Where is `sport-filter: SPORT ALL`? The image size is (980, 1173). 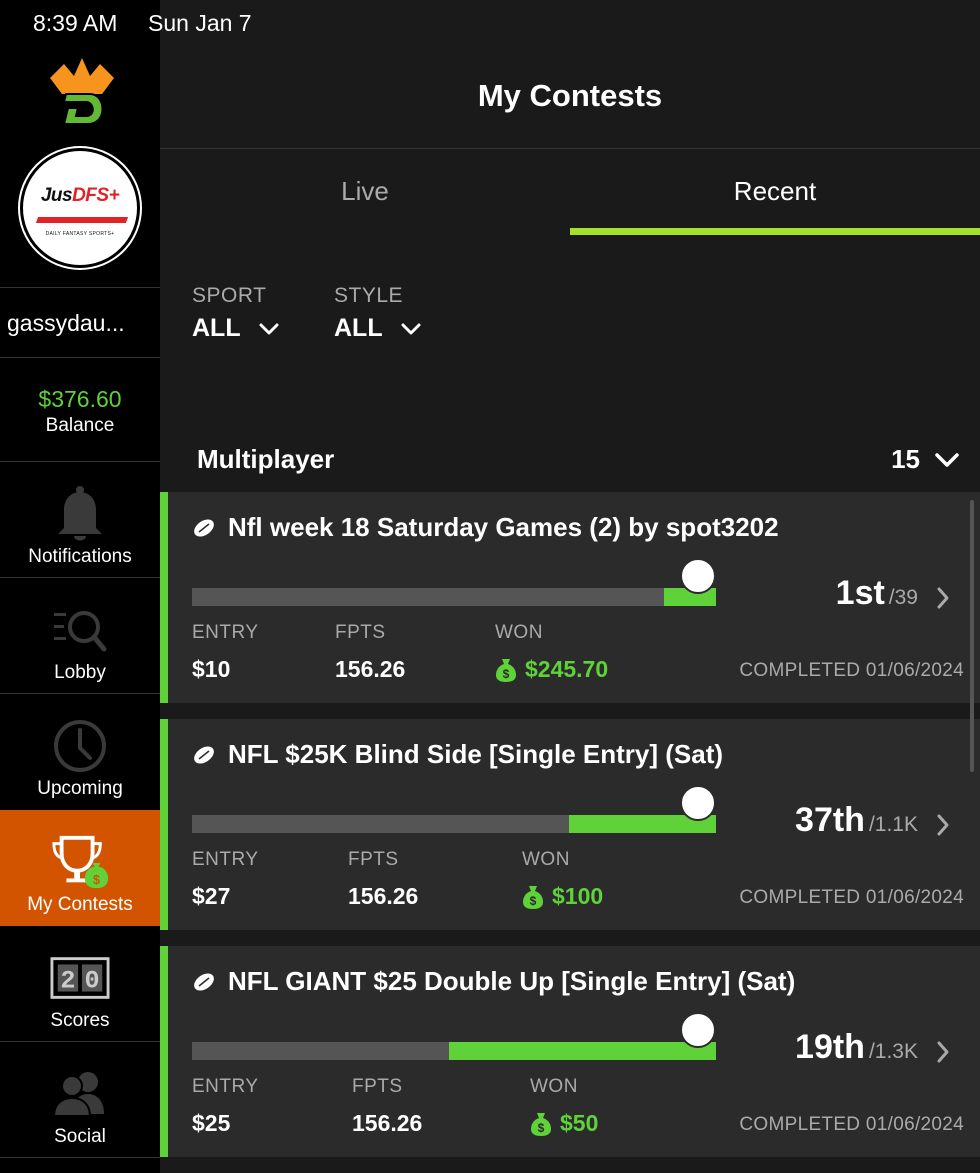
sport-filter: SPORT ALL is located at coordinates (235, 313).